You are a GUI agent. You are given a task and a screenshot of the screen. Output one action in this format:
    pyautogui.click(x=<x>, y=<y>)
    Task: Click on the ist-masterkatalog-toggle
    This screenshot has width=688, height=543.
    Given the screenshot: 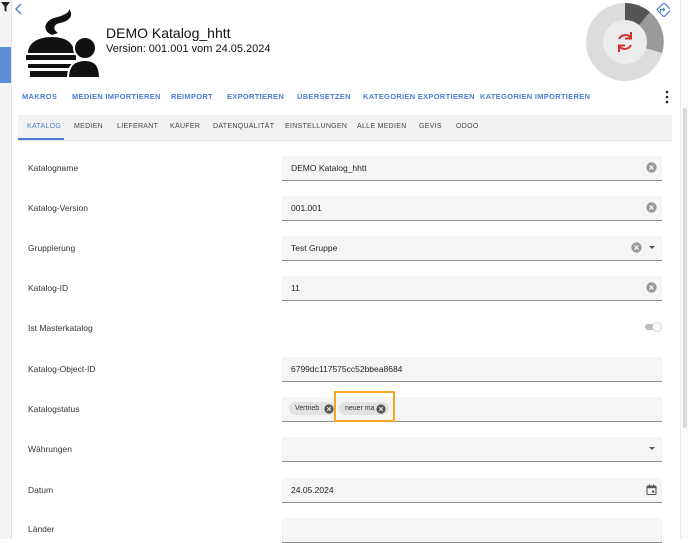 What is the action you would take?
    pyautogui.click(x=653, y=327)
    